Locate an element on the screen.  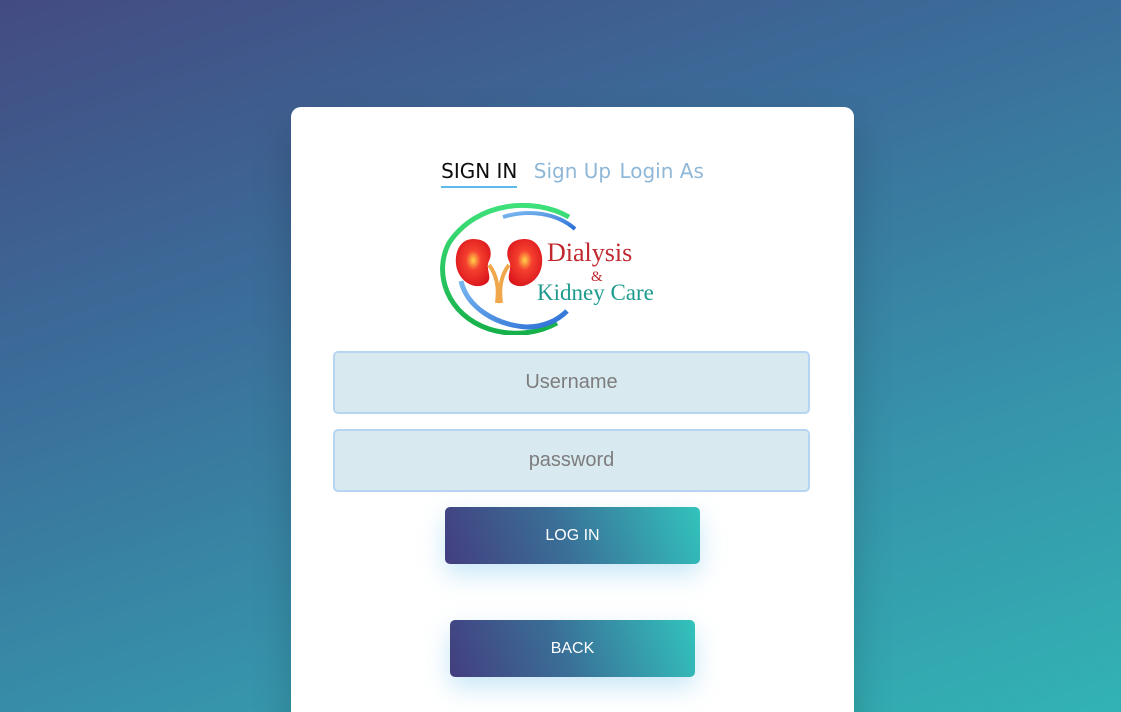
username-input is located at coordinates (571, 382).